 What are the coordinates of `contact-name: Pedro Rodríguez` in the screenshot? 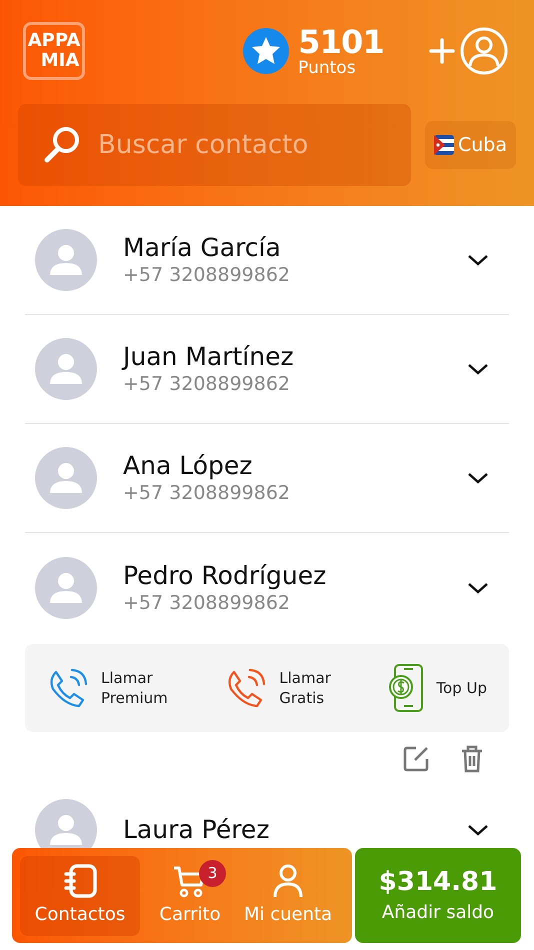 It's located at (225, 575).